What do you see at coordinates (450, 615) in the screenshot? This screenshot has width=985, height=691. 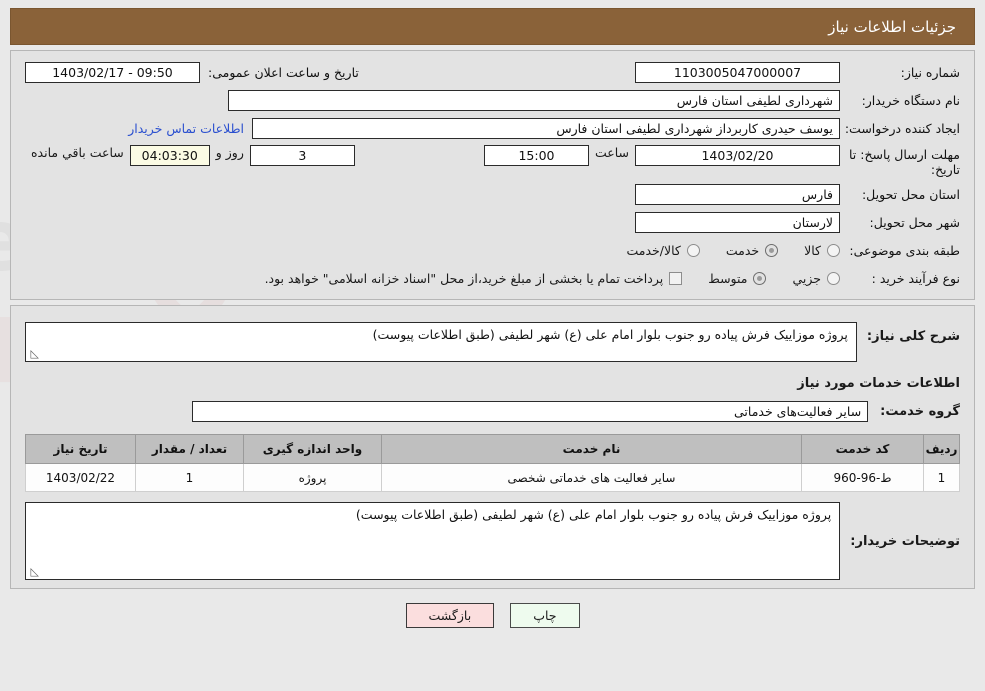 I see `back-button: بازگشت` at bounding box center [450, 615].